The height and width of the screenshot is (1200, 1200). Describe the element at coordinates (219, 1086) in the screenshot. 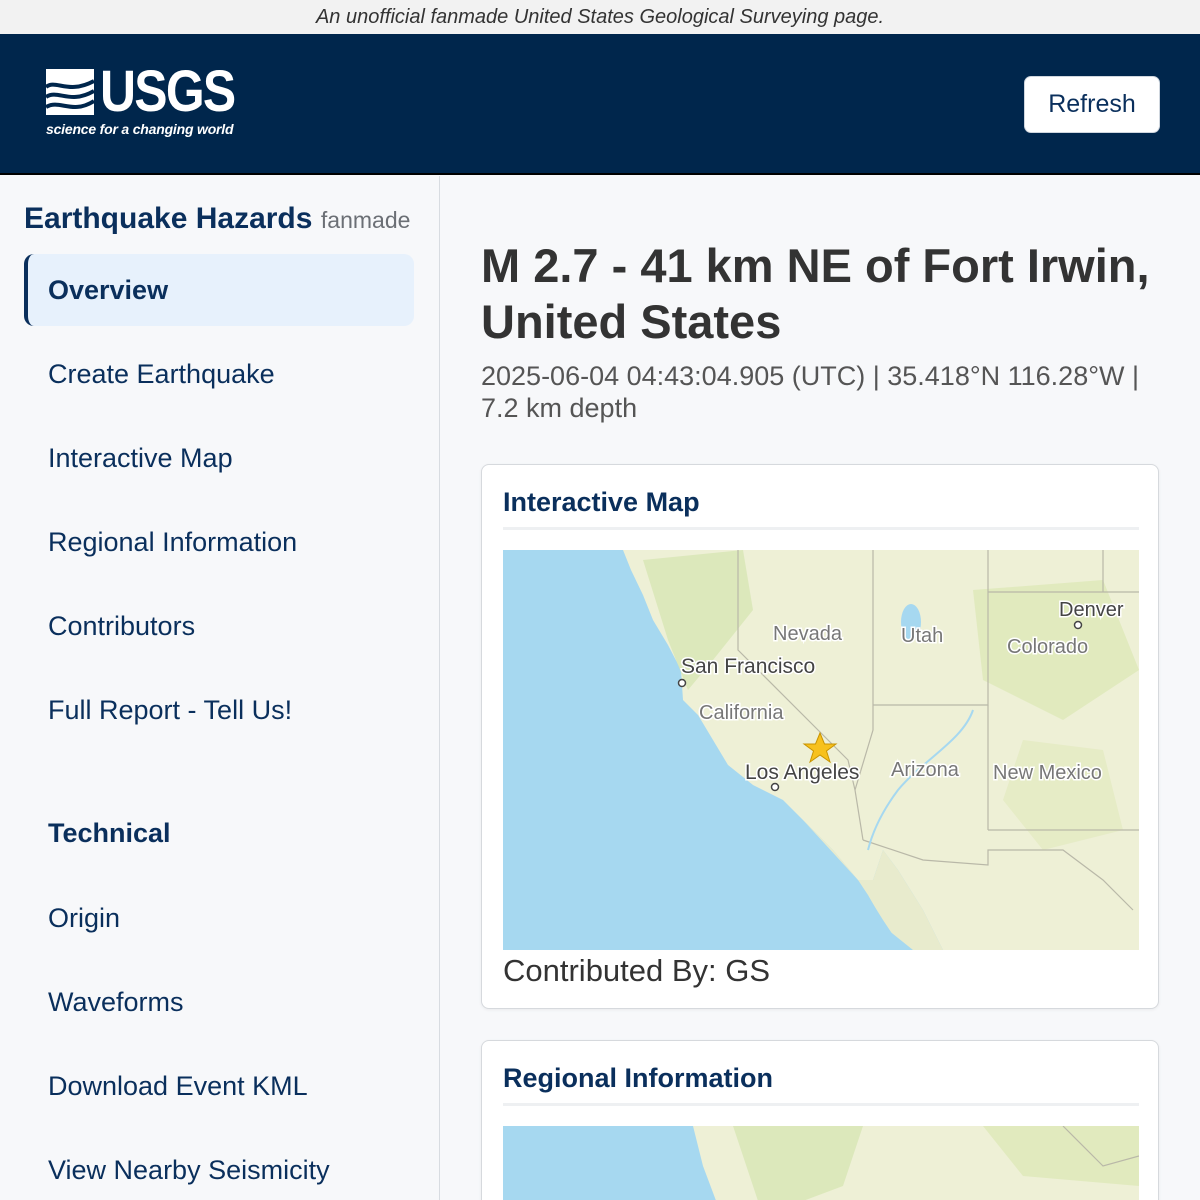

I see `sidebar-item-download-kml: Download Event KML` at that location.